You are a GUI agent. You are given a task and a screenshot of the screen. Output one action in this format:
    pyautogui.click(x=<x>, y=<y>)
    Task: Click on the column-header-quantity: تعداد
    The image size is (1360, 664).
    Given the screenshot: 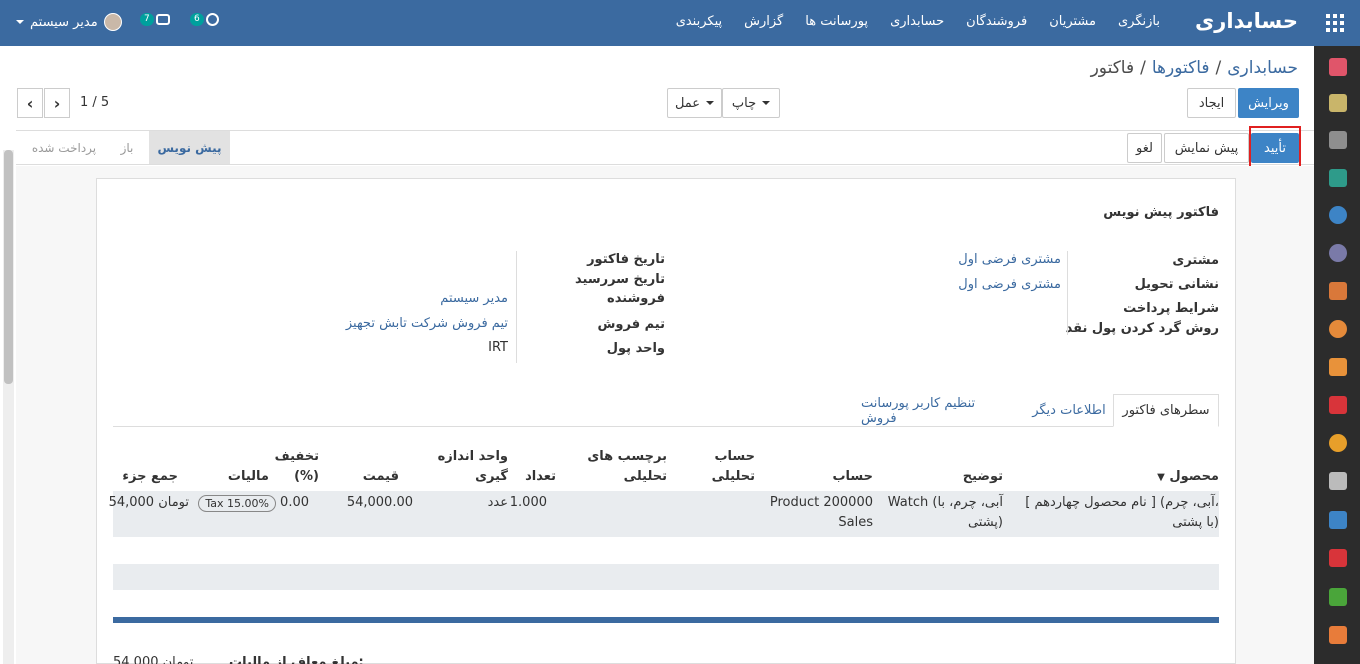 What is the action you would take?
    pyautogui.click(x=540, y=477)
    